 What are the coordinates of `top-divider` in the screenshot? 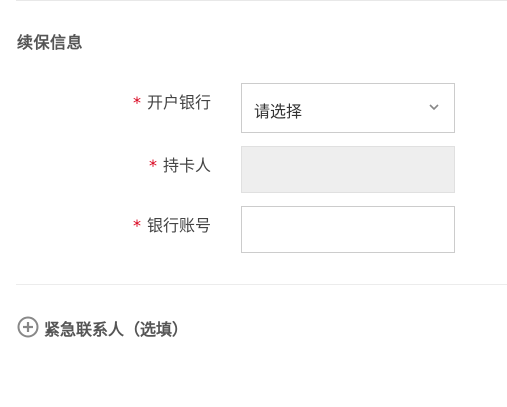 It's located at (261, 0).